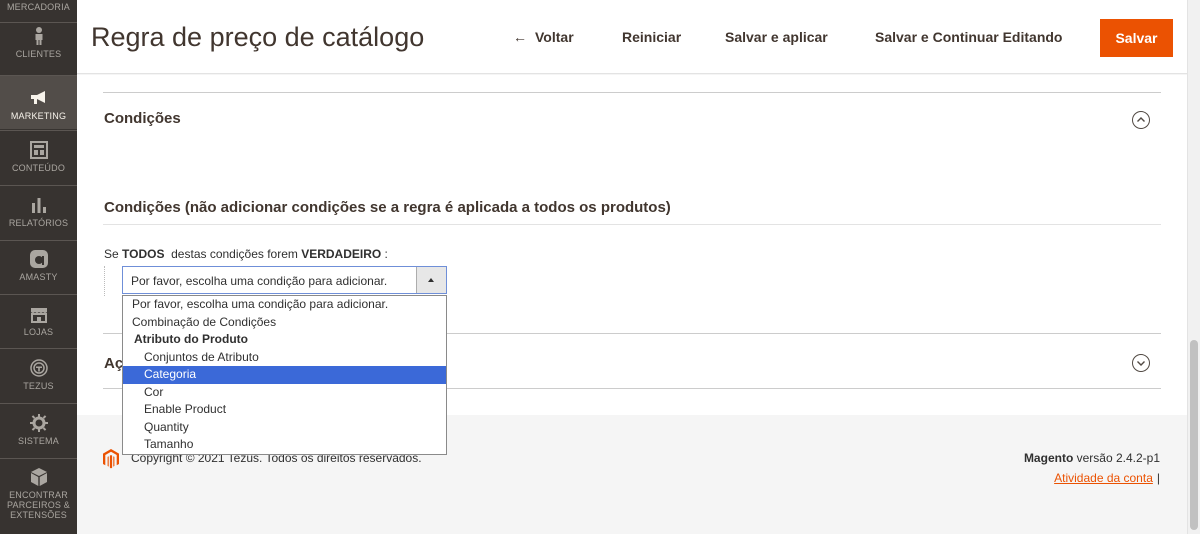  I want to click on page-title: Regra de preço de catálogo, so click(258, 37).